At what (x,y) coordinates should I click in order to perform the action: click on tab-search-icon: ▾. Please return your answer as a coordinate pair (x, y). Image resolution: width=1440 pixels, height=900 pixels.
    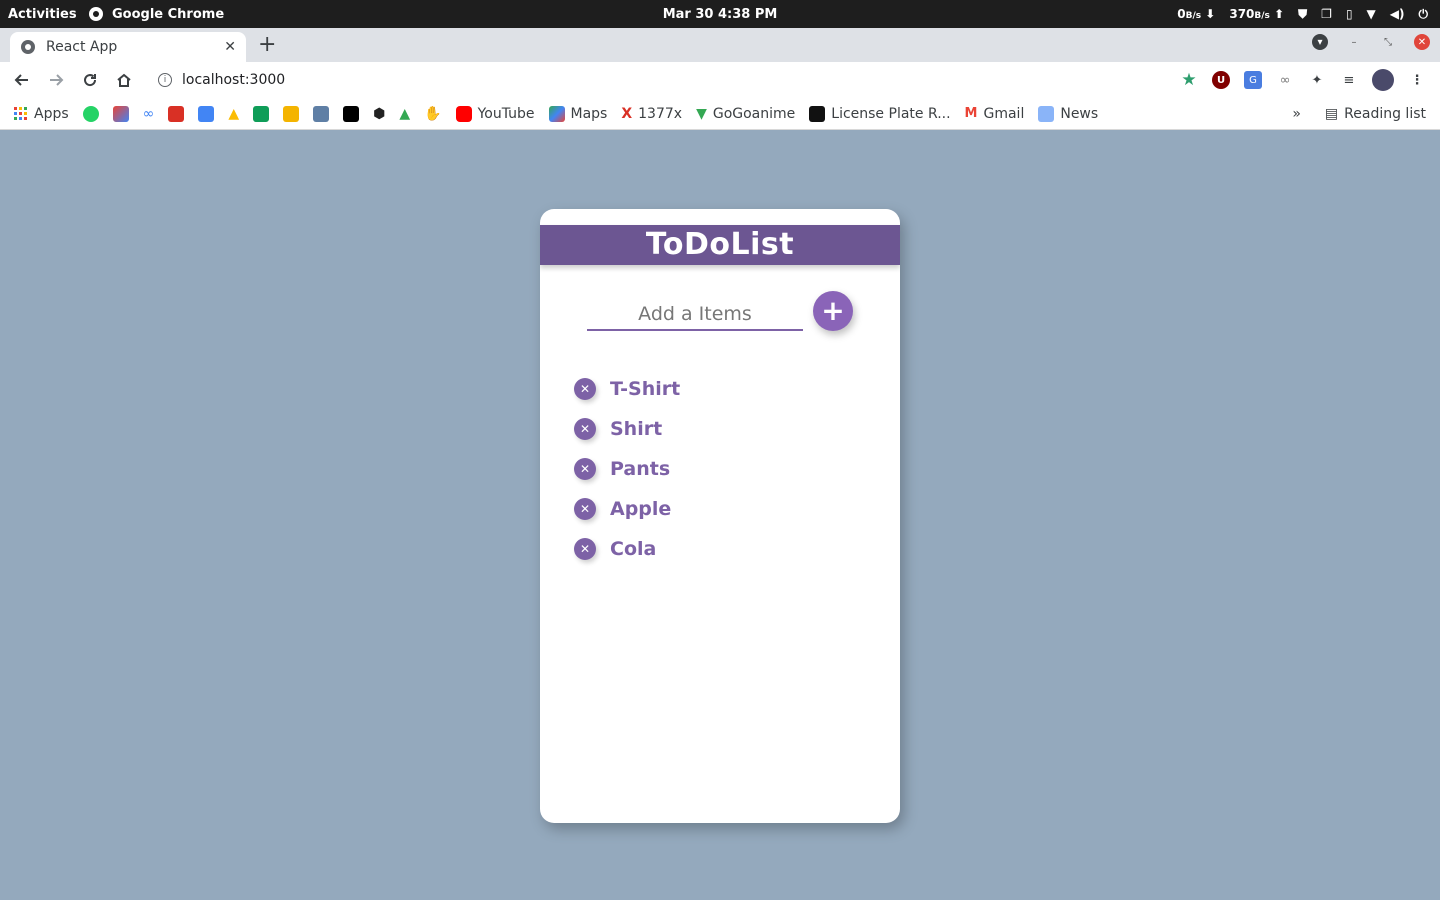
    Looking at the image, I should click on (1320, 42).